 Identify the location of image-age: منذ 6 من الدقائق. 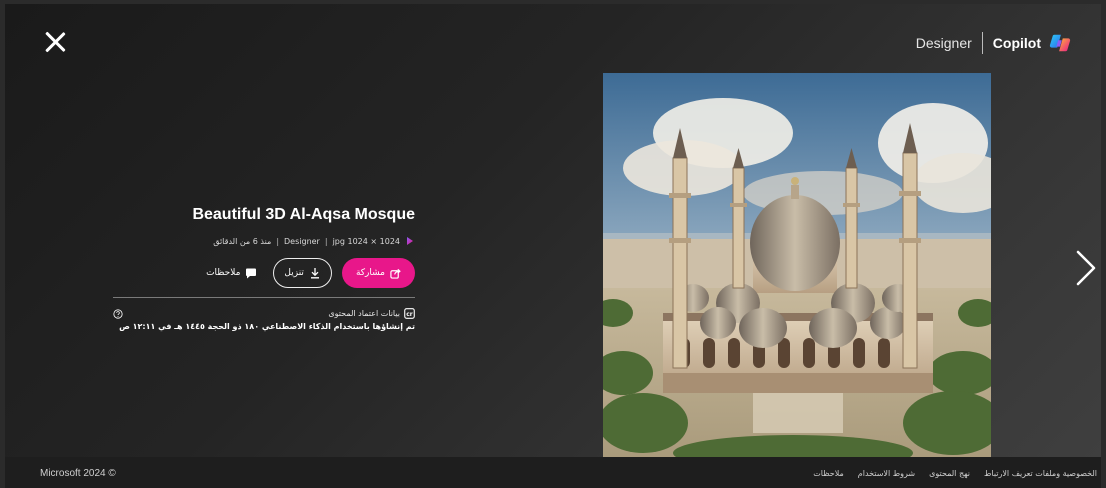
(242, 241).